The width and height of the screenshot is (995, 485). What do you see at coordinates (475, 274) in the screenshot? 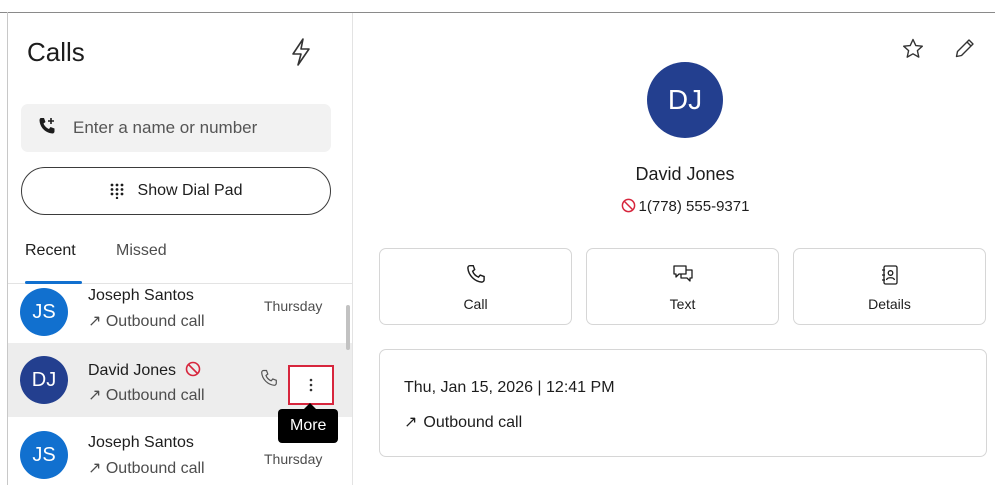
I see `phone-icon` at bounding box center [475, 274].